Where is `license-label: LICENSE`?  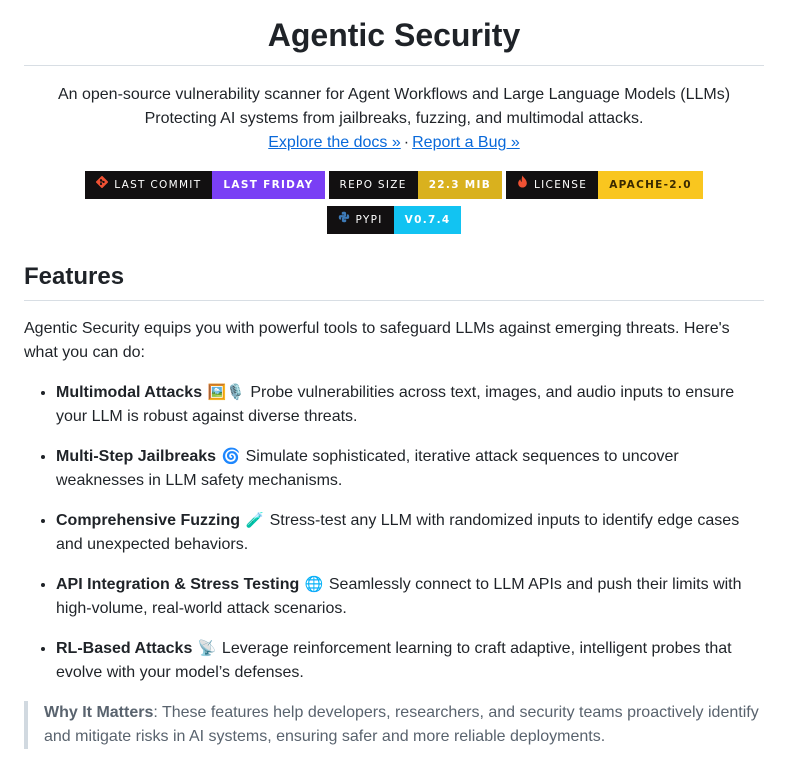 license-label: LICENSE is located at coordinates (561, 185).